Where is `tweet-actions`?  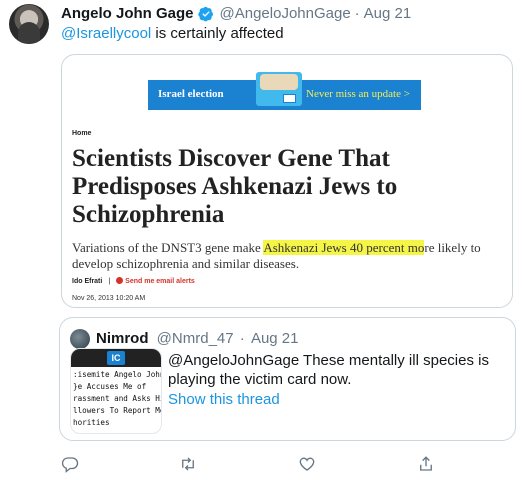 tweet-actions is located at coordinates (281, 465).